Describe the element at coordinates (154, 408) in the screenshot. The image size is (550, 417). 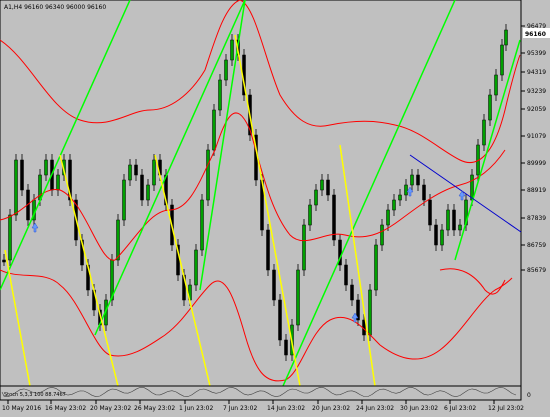
I see `time-tick-label: 26 May 23:02` at that location.